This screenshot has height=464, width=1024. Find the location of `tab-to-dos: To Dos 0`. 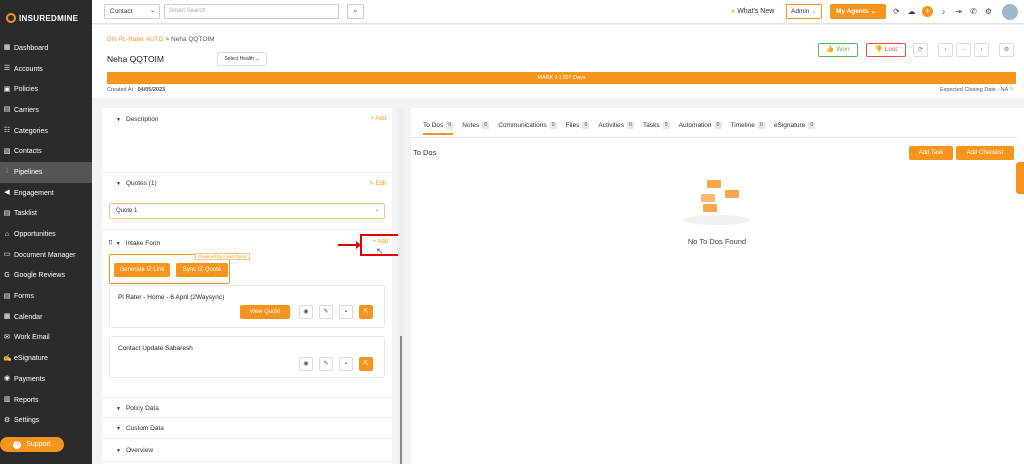

tab-to-dos: To Dos 0 is located at coordinates (438, 128).